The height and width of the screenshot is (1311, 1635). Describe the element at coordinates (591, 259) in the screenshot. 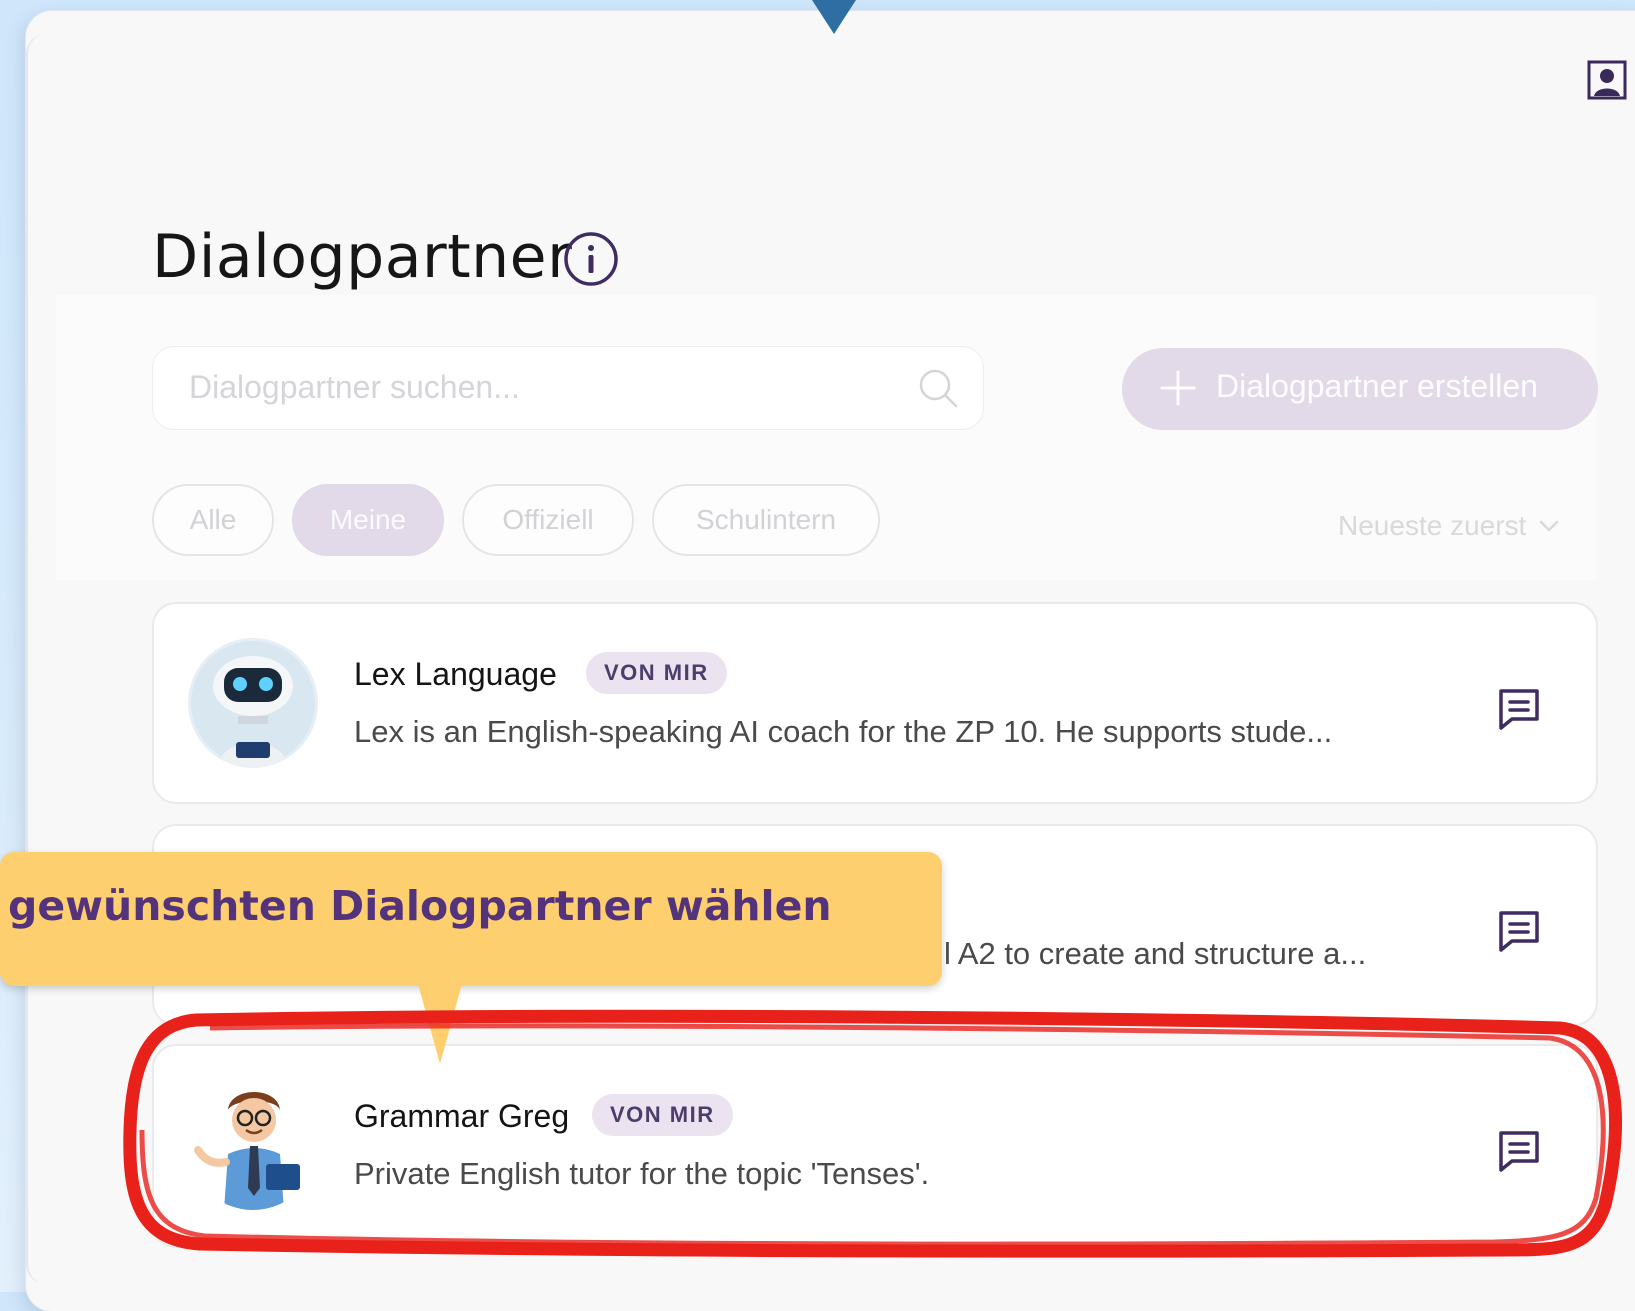

I see `info-circle-icon` at that location.